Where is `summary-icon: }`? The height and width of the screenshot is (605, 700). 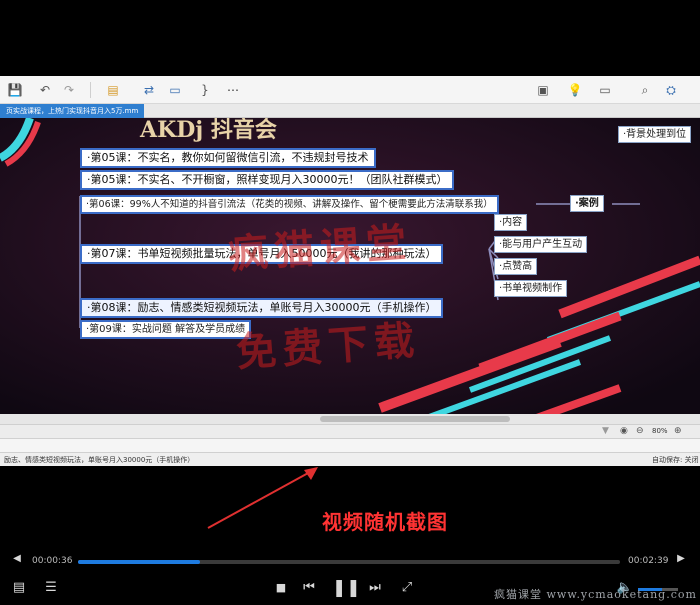 summary-icon: } is located at coordinates (205, 90).